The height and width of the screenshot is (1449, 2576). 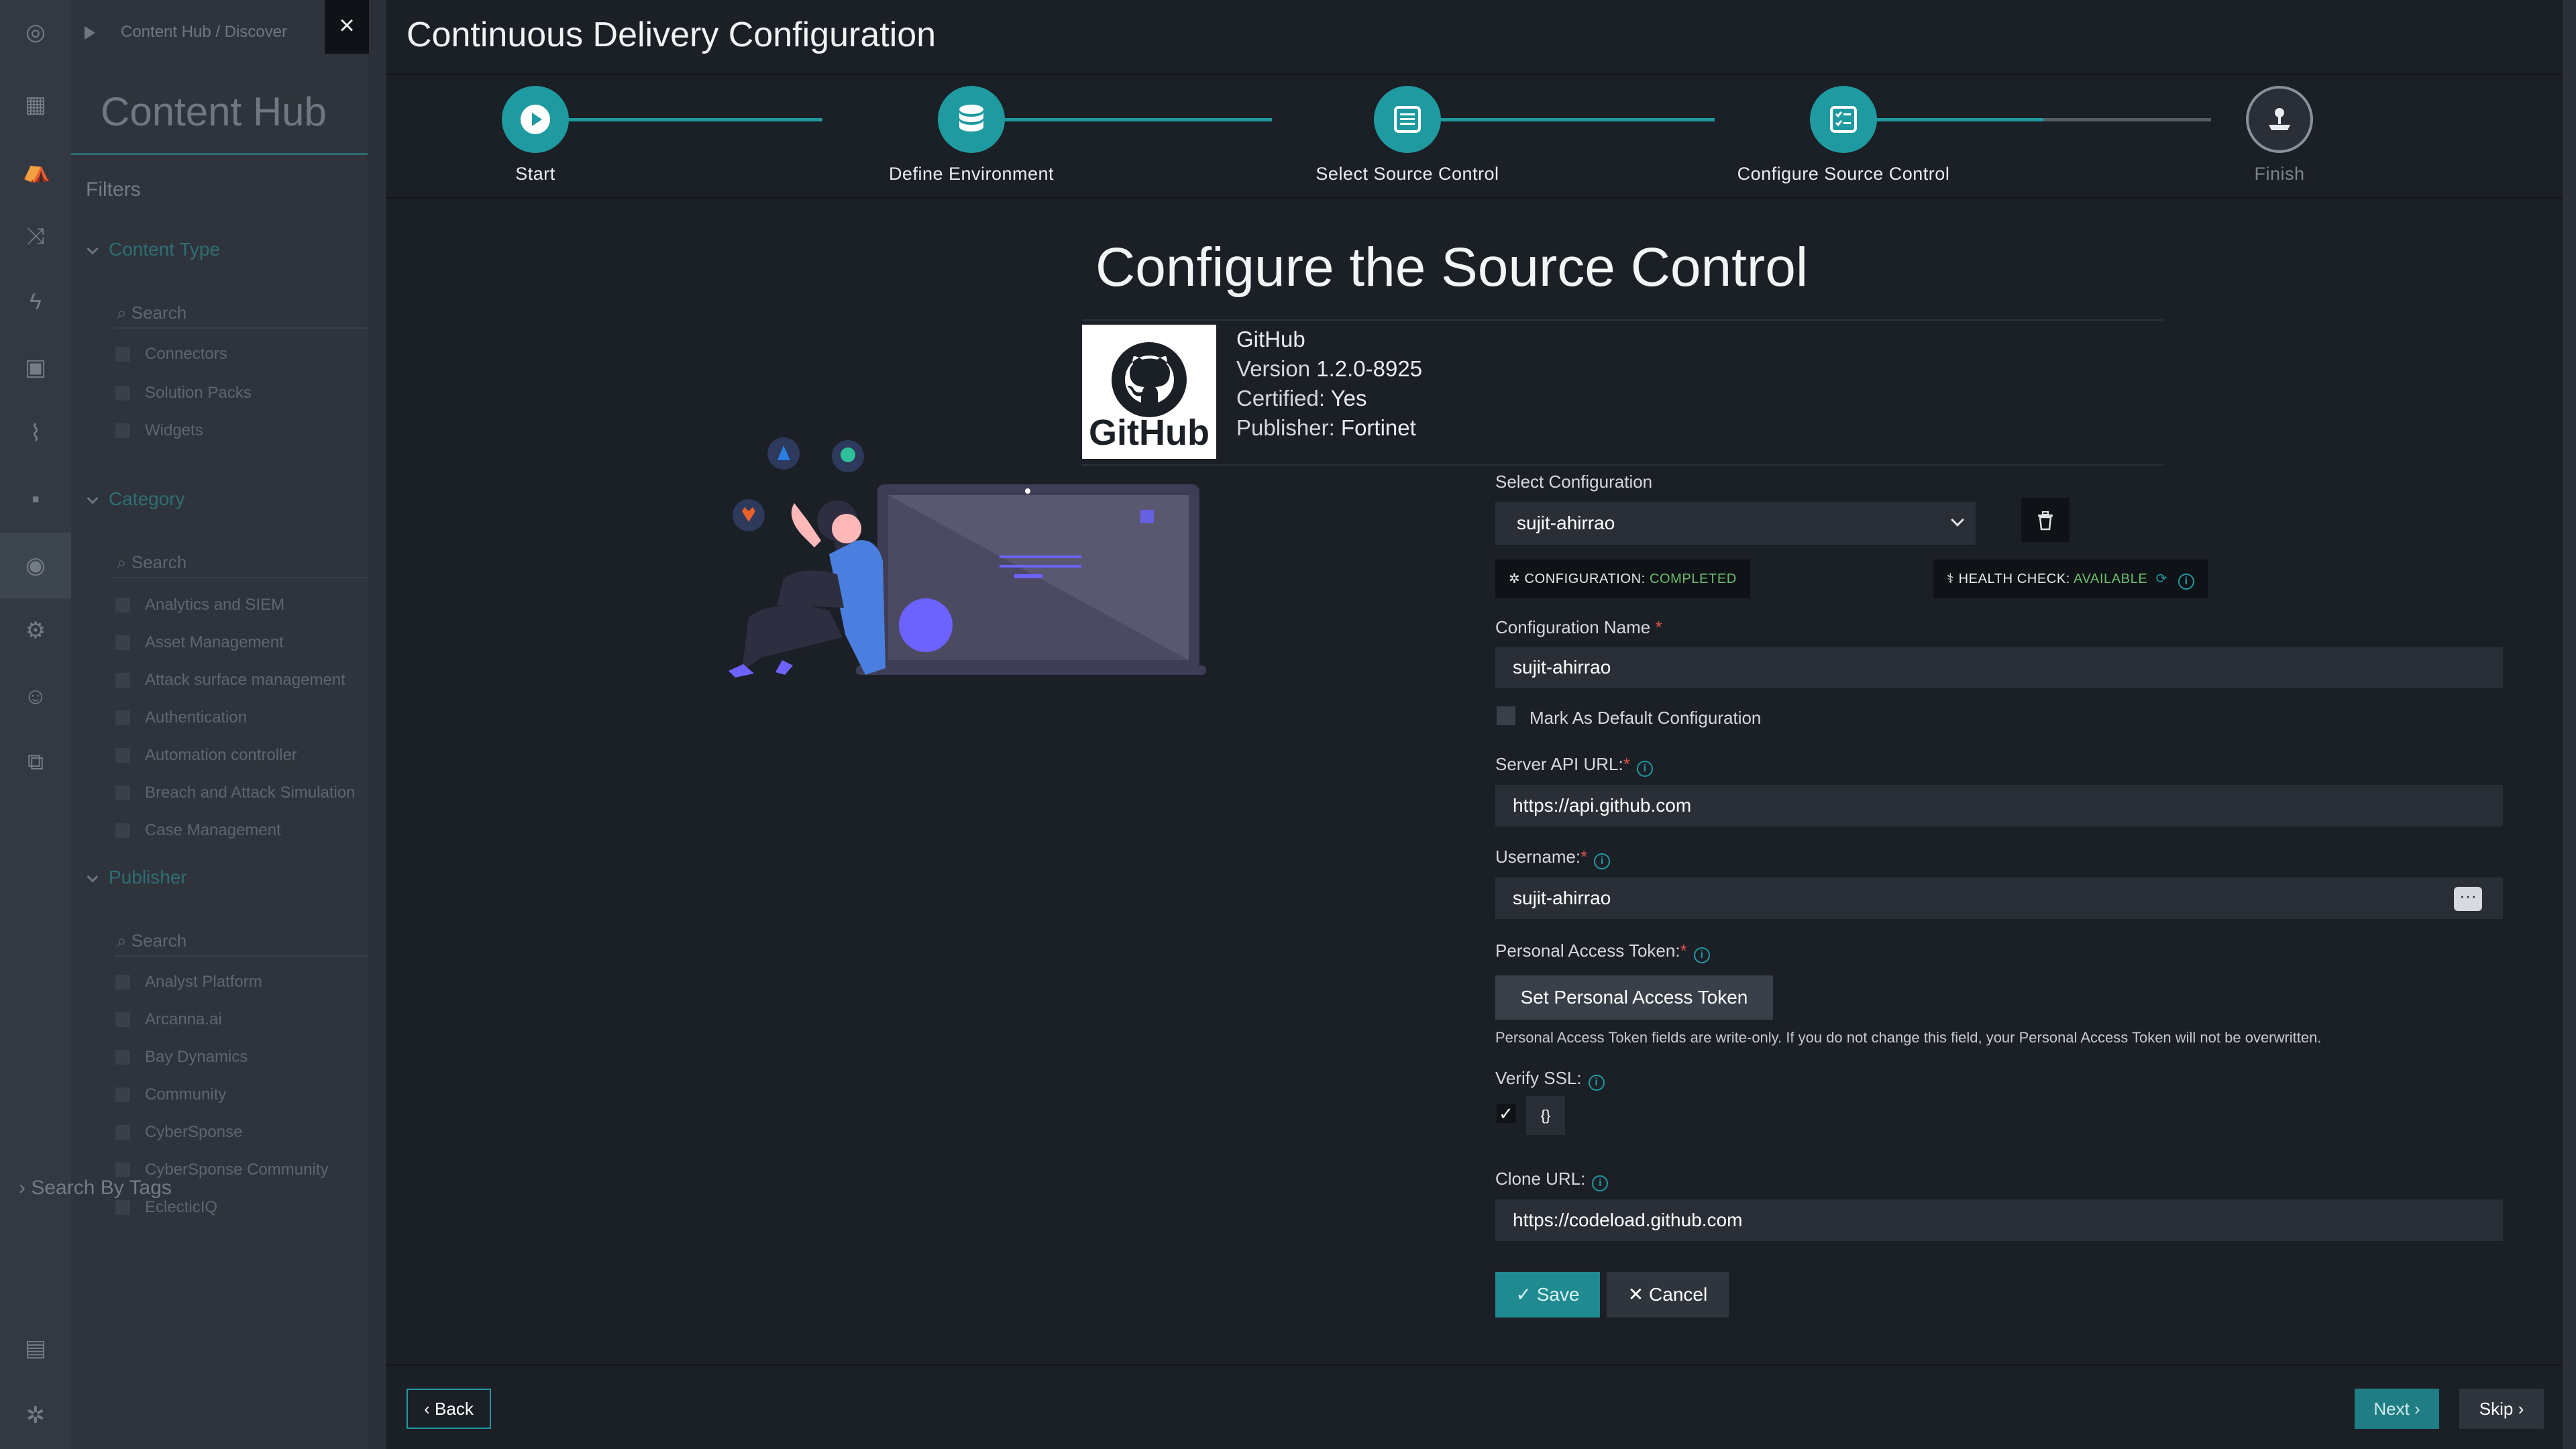 I want to click on section-title: Publisher, so click(x=148, y=877).